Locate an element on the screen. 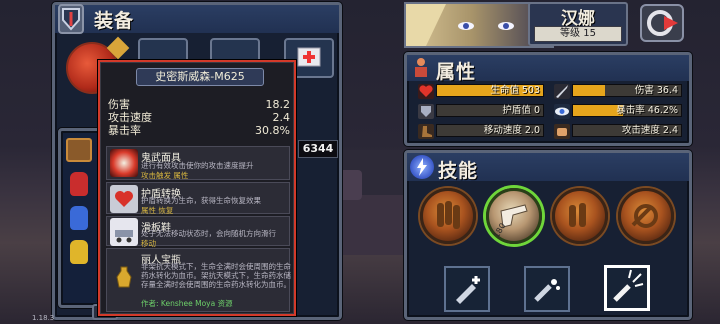 The width and height of the screenshot is (720, 324). attack-speed-label: 攻击速度 2.4 is located at coordinates (649, 130).